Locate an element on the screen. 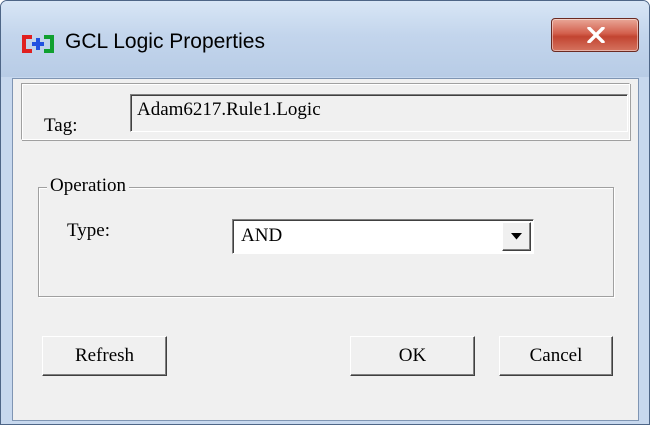  type-selected-value: AND is located at coordinates (262, 235).